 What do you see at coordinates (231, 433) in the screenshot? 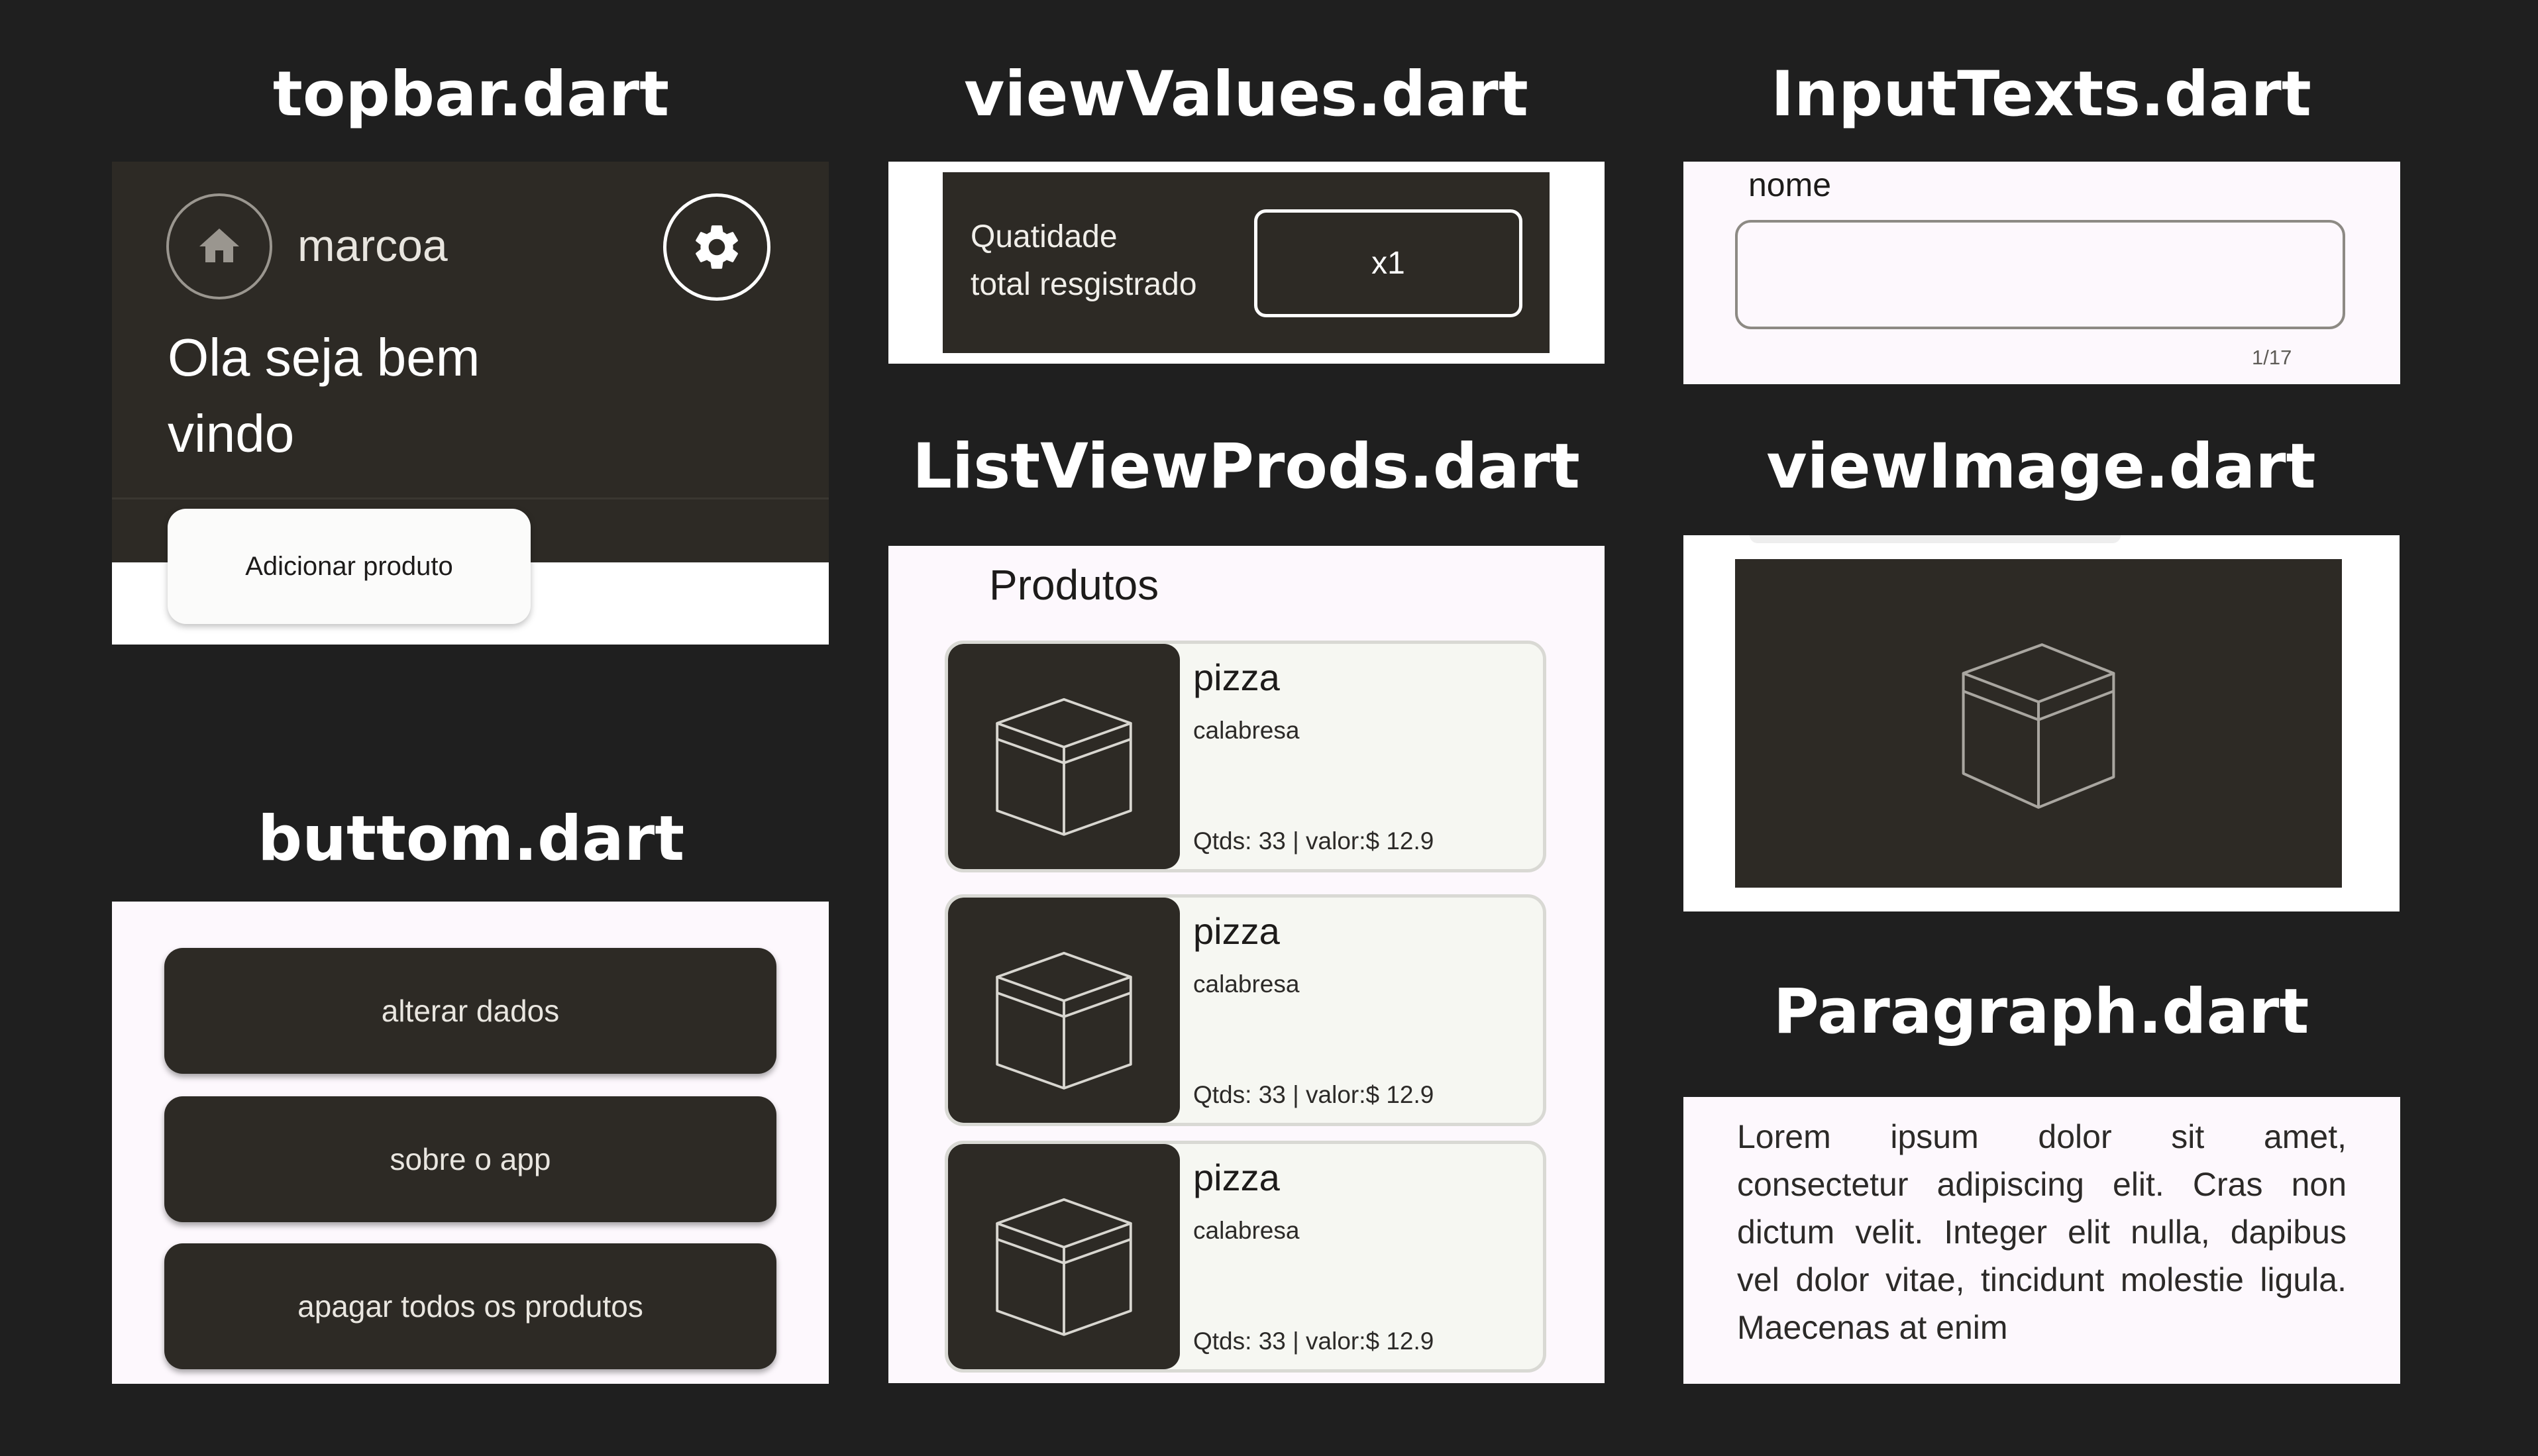
I see `greeting-line-2: vindo` at bounding box center [231, 433].